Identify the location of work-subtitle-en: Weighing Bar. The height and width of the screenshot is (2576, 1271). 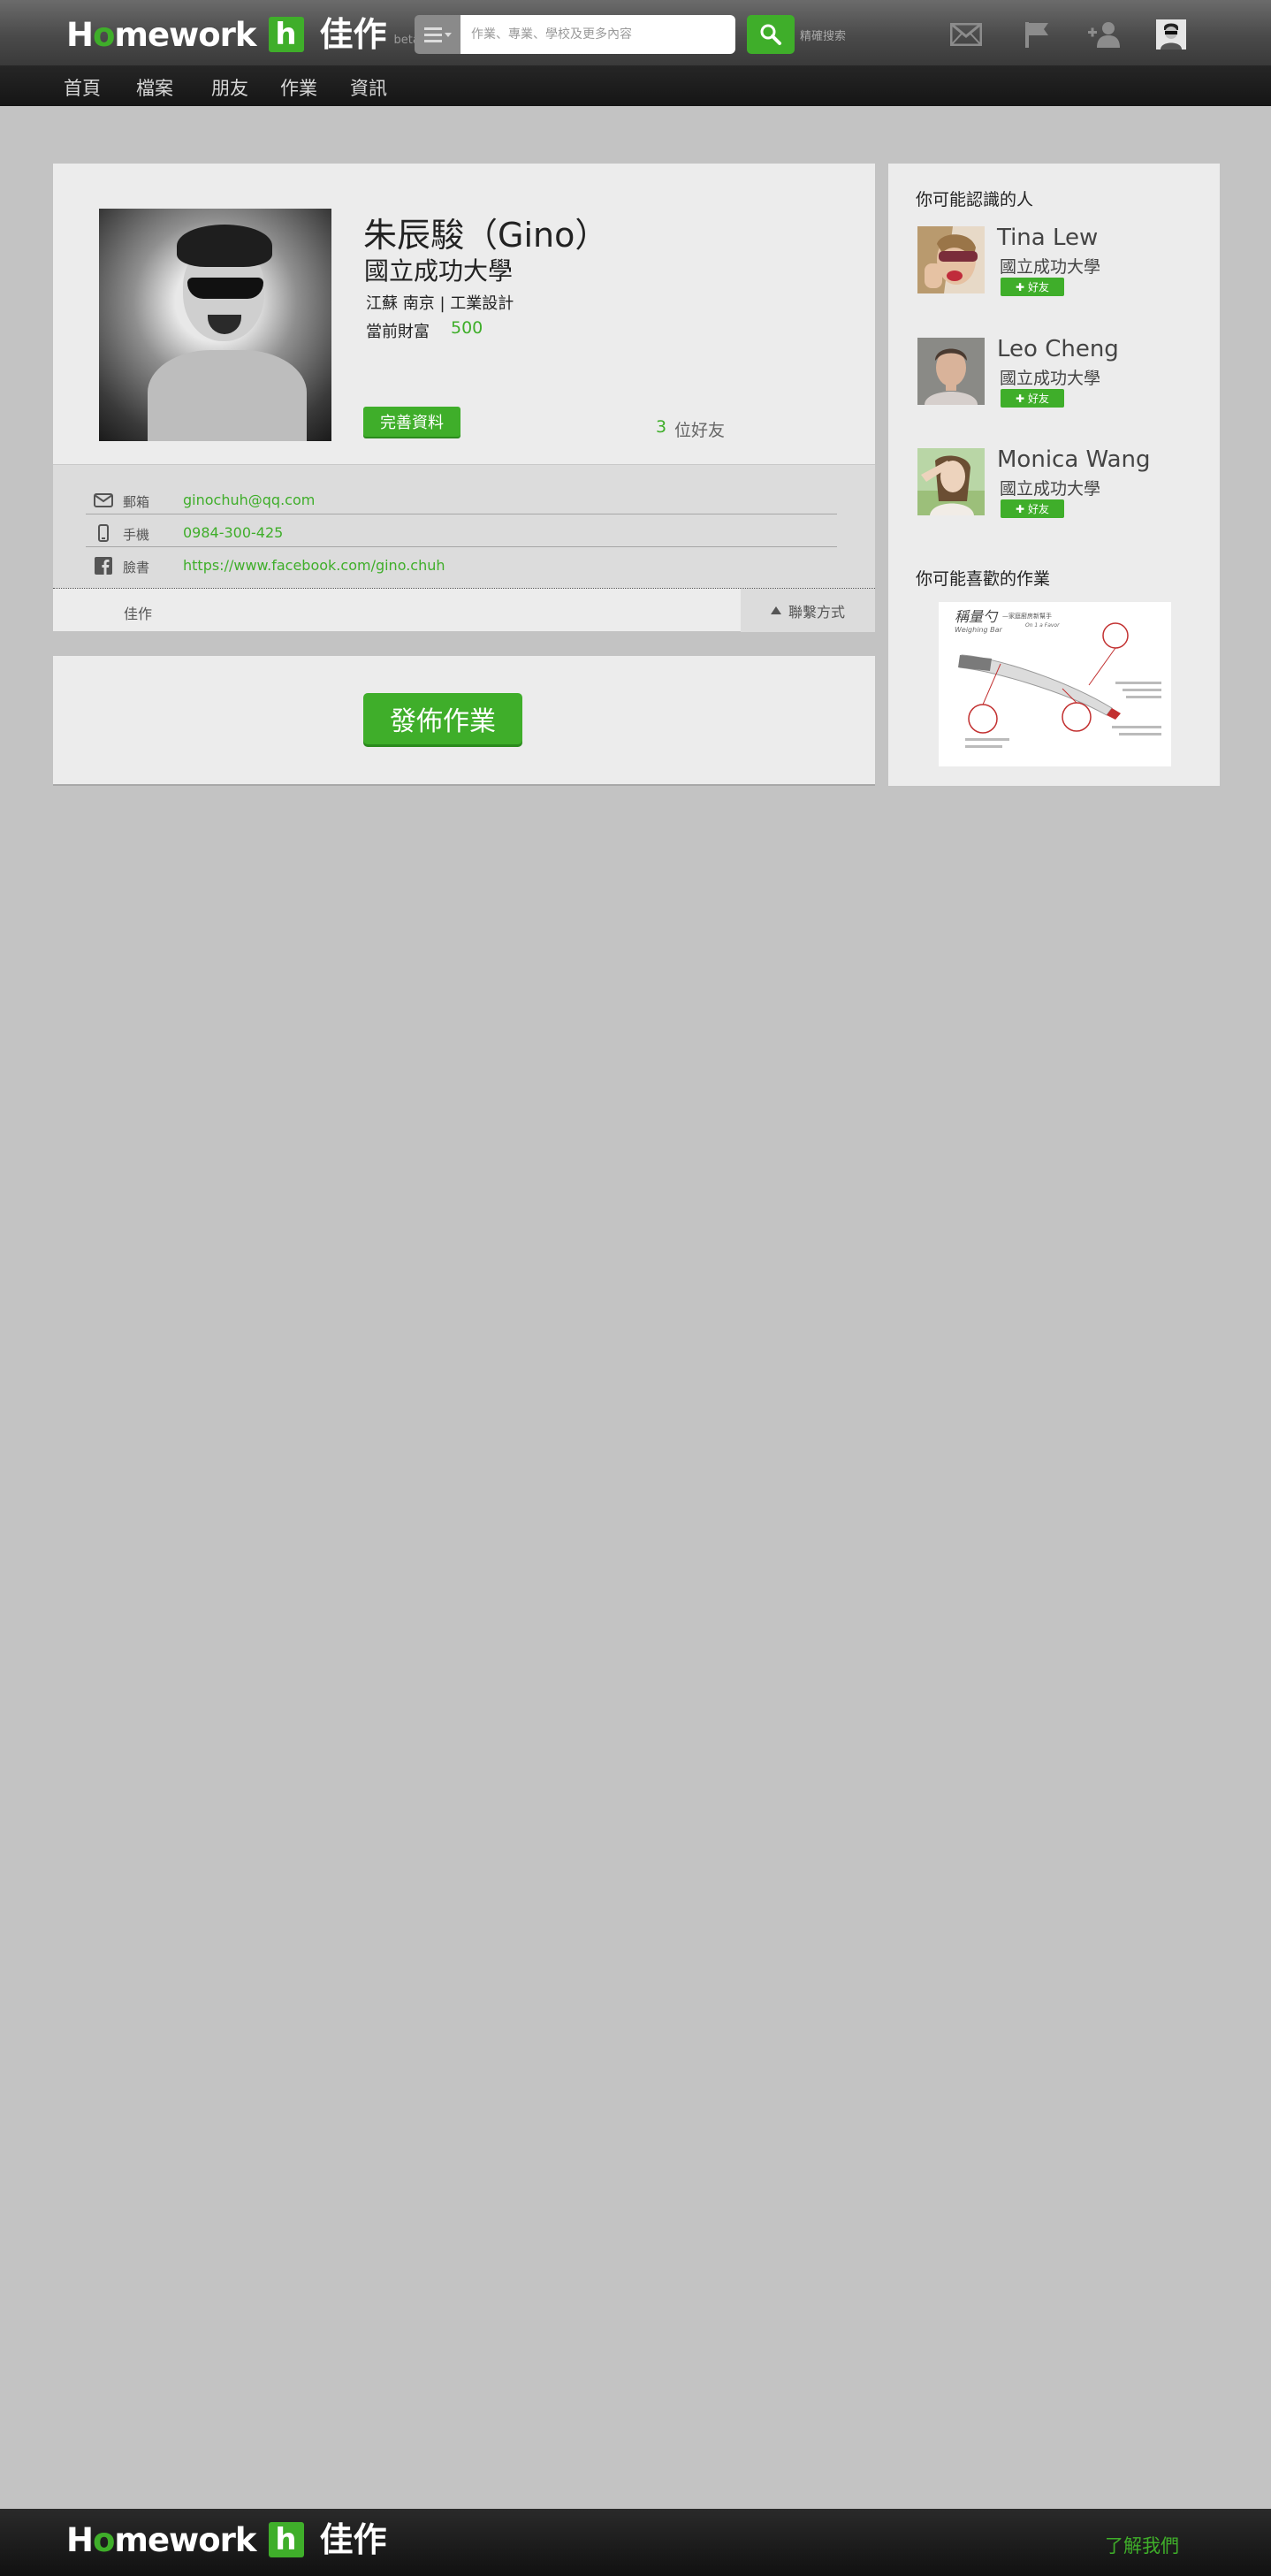
(979, 630).